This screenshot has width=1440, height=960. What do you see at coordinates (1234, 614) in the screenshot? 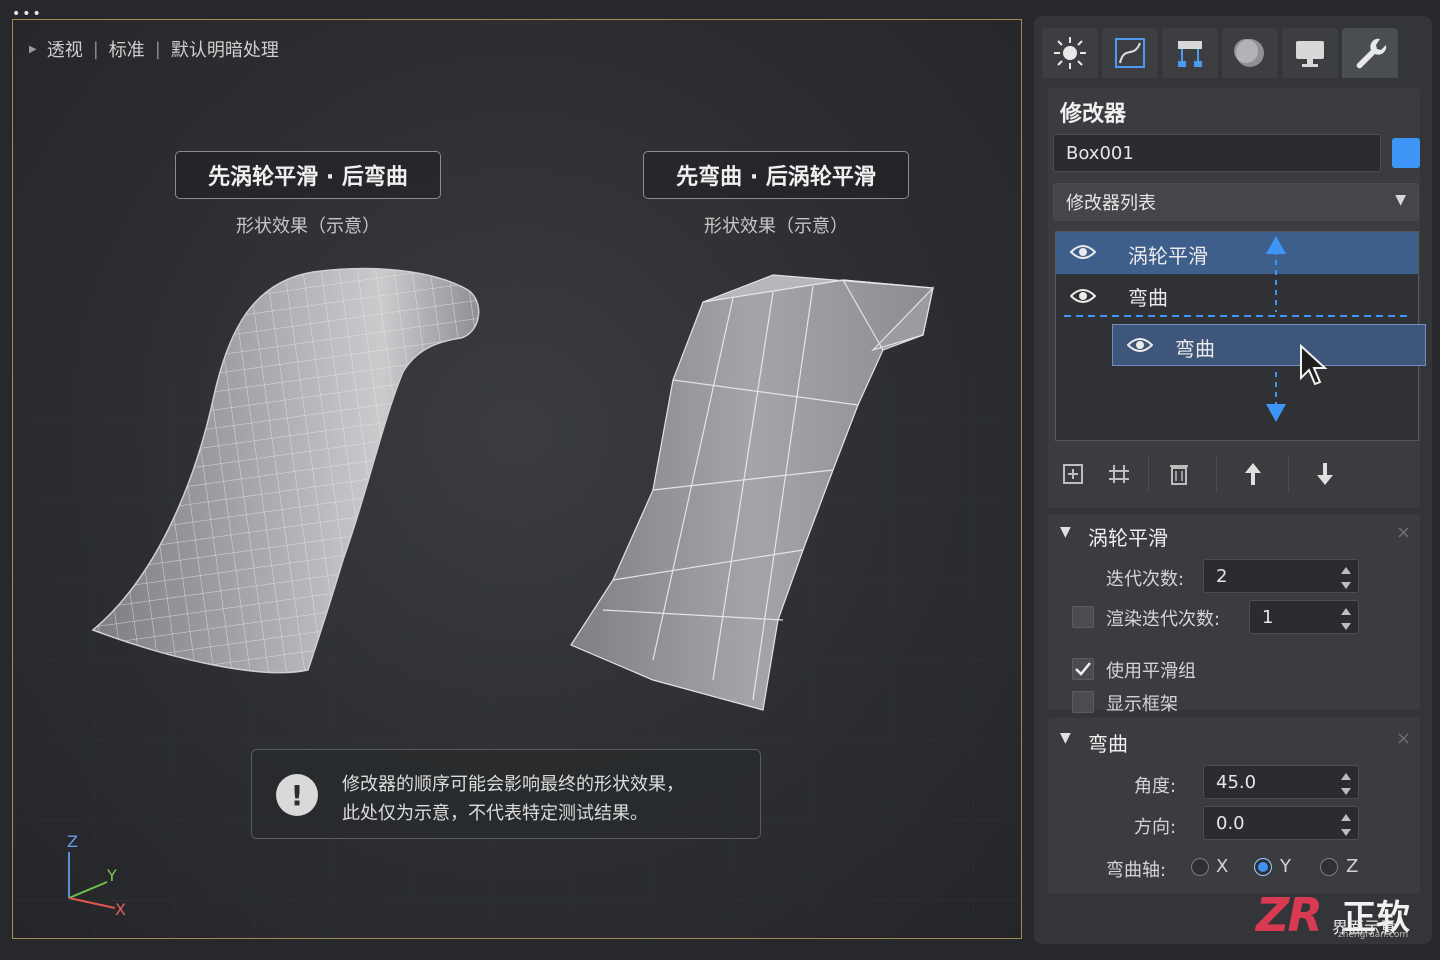
I see `turbosmooth-rollout: ▼ 涡轮平滑 × 迭代次数: 2 渲染迭代次数: 1 使用平滑组 显示框架` at bounding box center [1234, 614].